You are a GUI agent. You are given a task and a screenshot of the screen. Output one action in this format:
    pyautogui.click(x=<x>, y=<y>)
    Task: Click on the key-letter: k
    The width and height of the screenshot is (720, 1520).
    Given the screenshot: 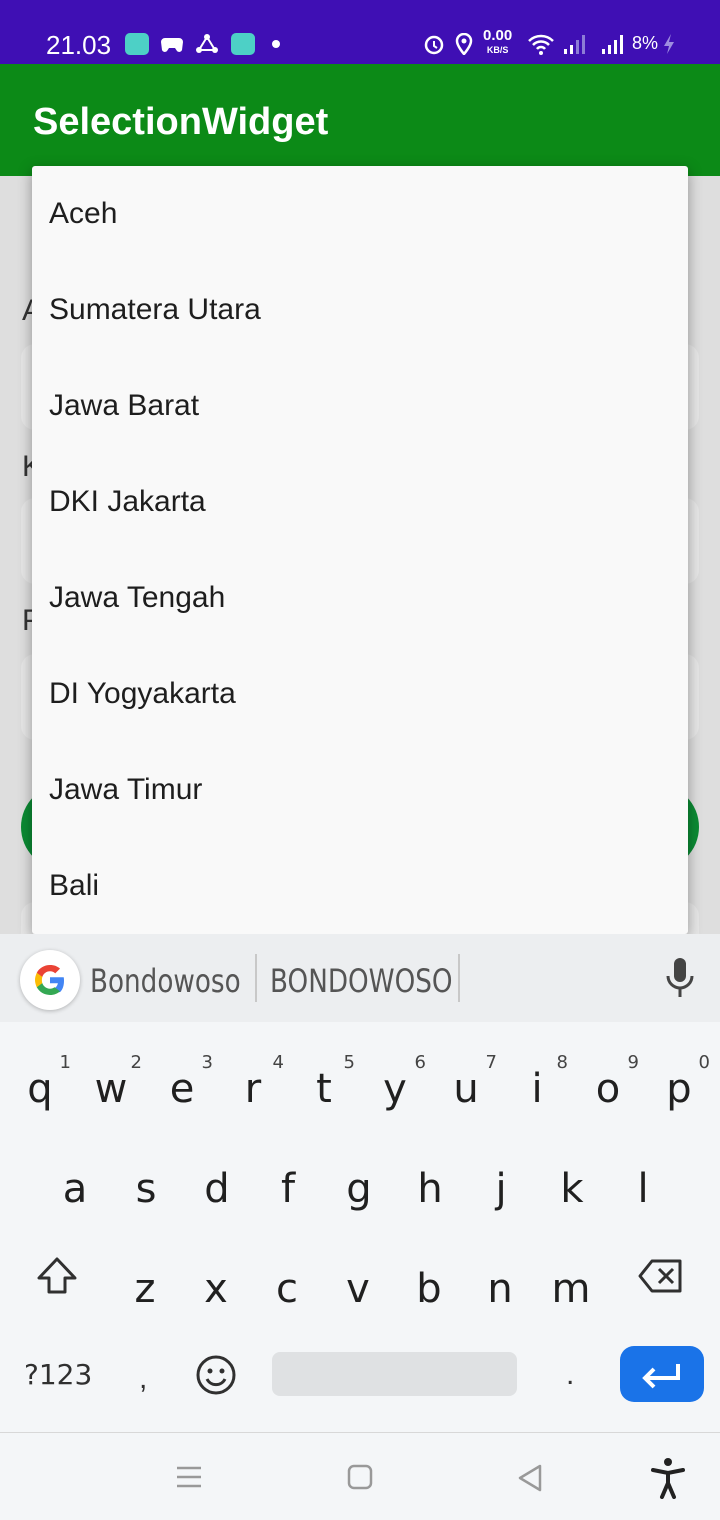 What is the action you would take?
    pyautogui.click(x=572, y=1189)
    